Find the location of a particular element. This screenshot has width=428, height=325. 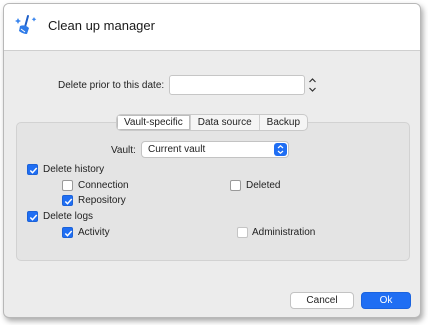

tab-vault-specific: Vault-specific is located at coordinates (153, 122).